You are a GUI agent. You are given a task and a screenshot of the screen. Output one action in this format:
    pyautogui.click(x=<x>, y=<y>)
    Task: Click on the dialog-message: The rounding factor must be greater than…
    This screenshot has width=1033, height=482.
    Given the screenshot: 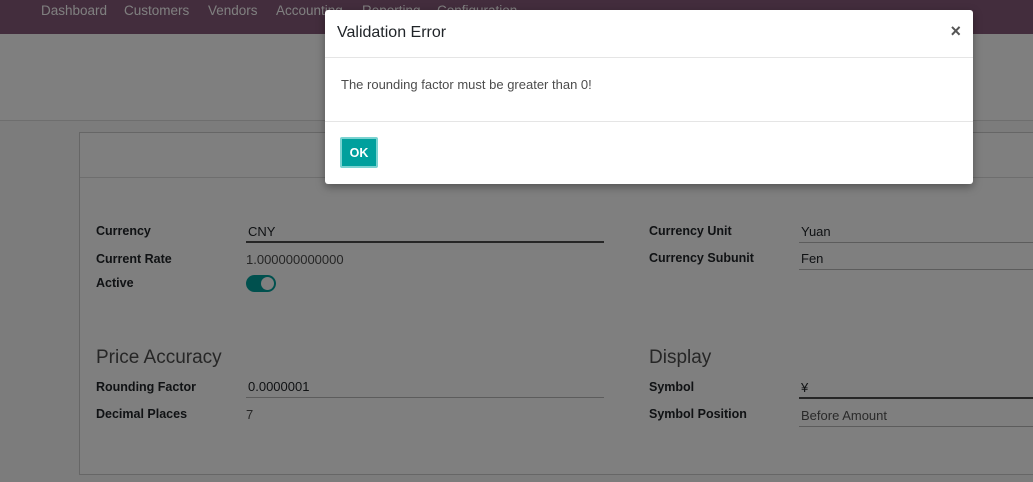 What is the action you would take?
    pyautogui.click(x=466, y=84)
    